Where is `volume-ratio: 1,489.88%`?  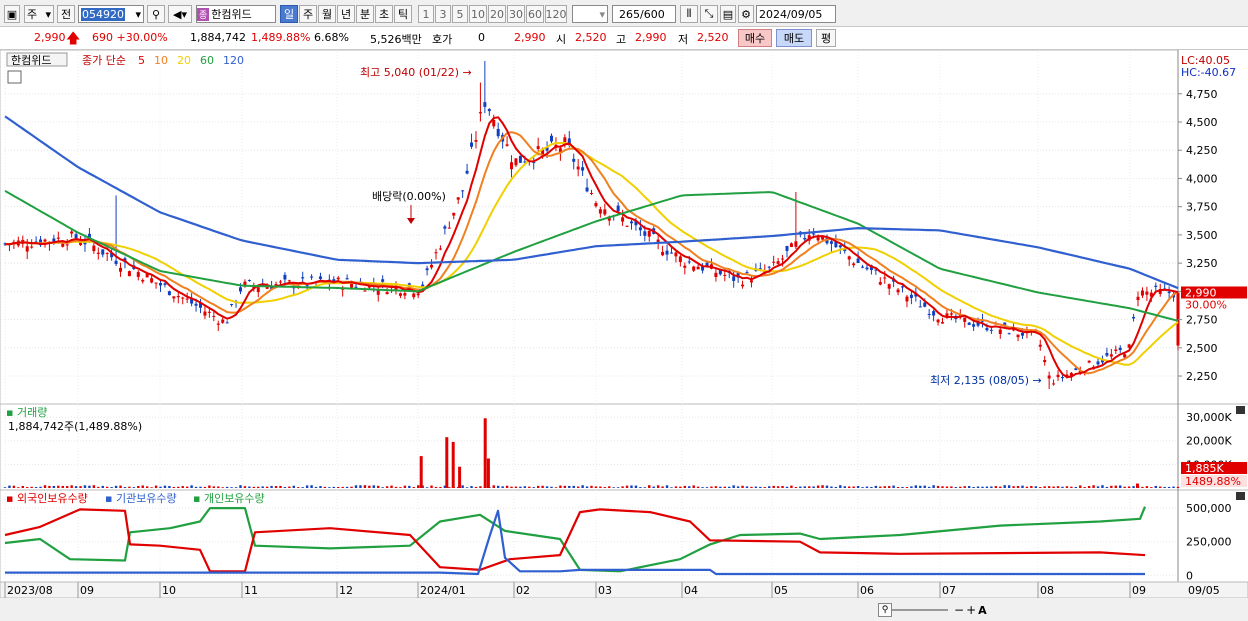 volume-ratio: 1,489.88% is located at coordinates (281, 37).